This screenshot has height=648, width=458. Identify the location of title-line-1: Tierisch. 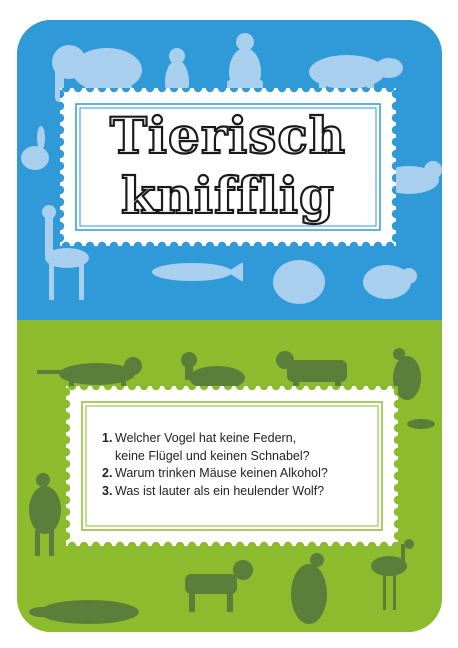
(228, 135).